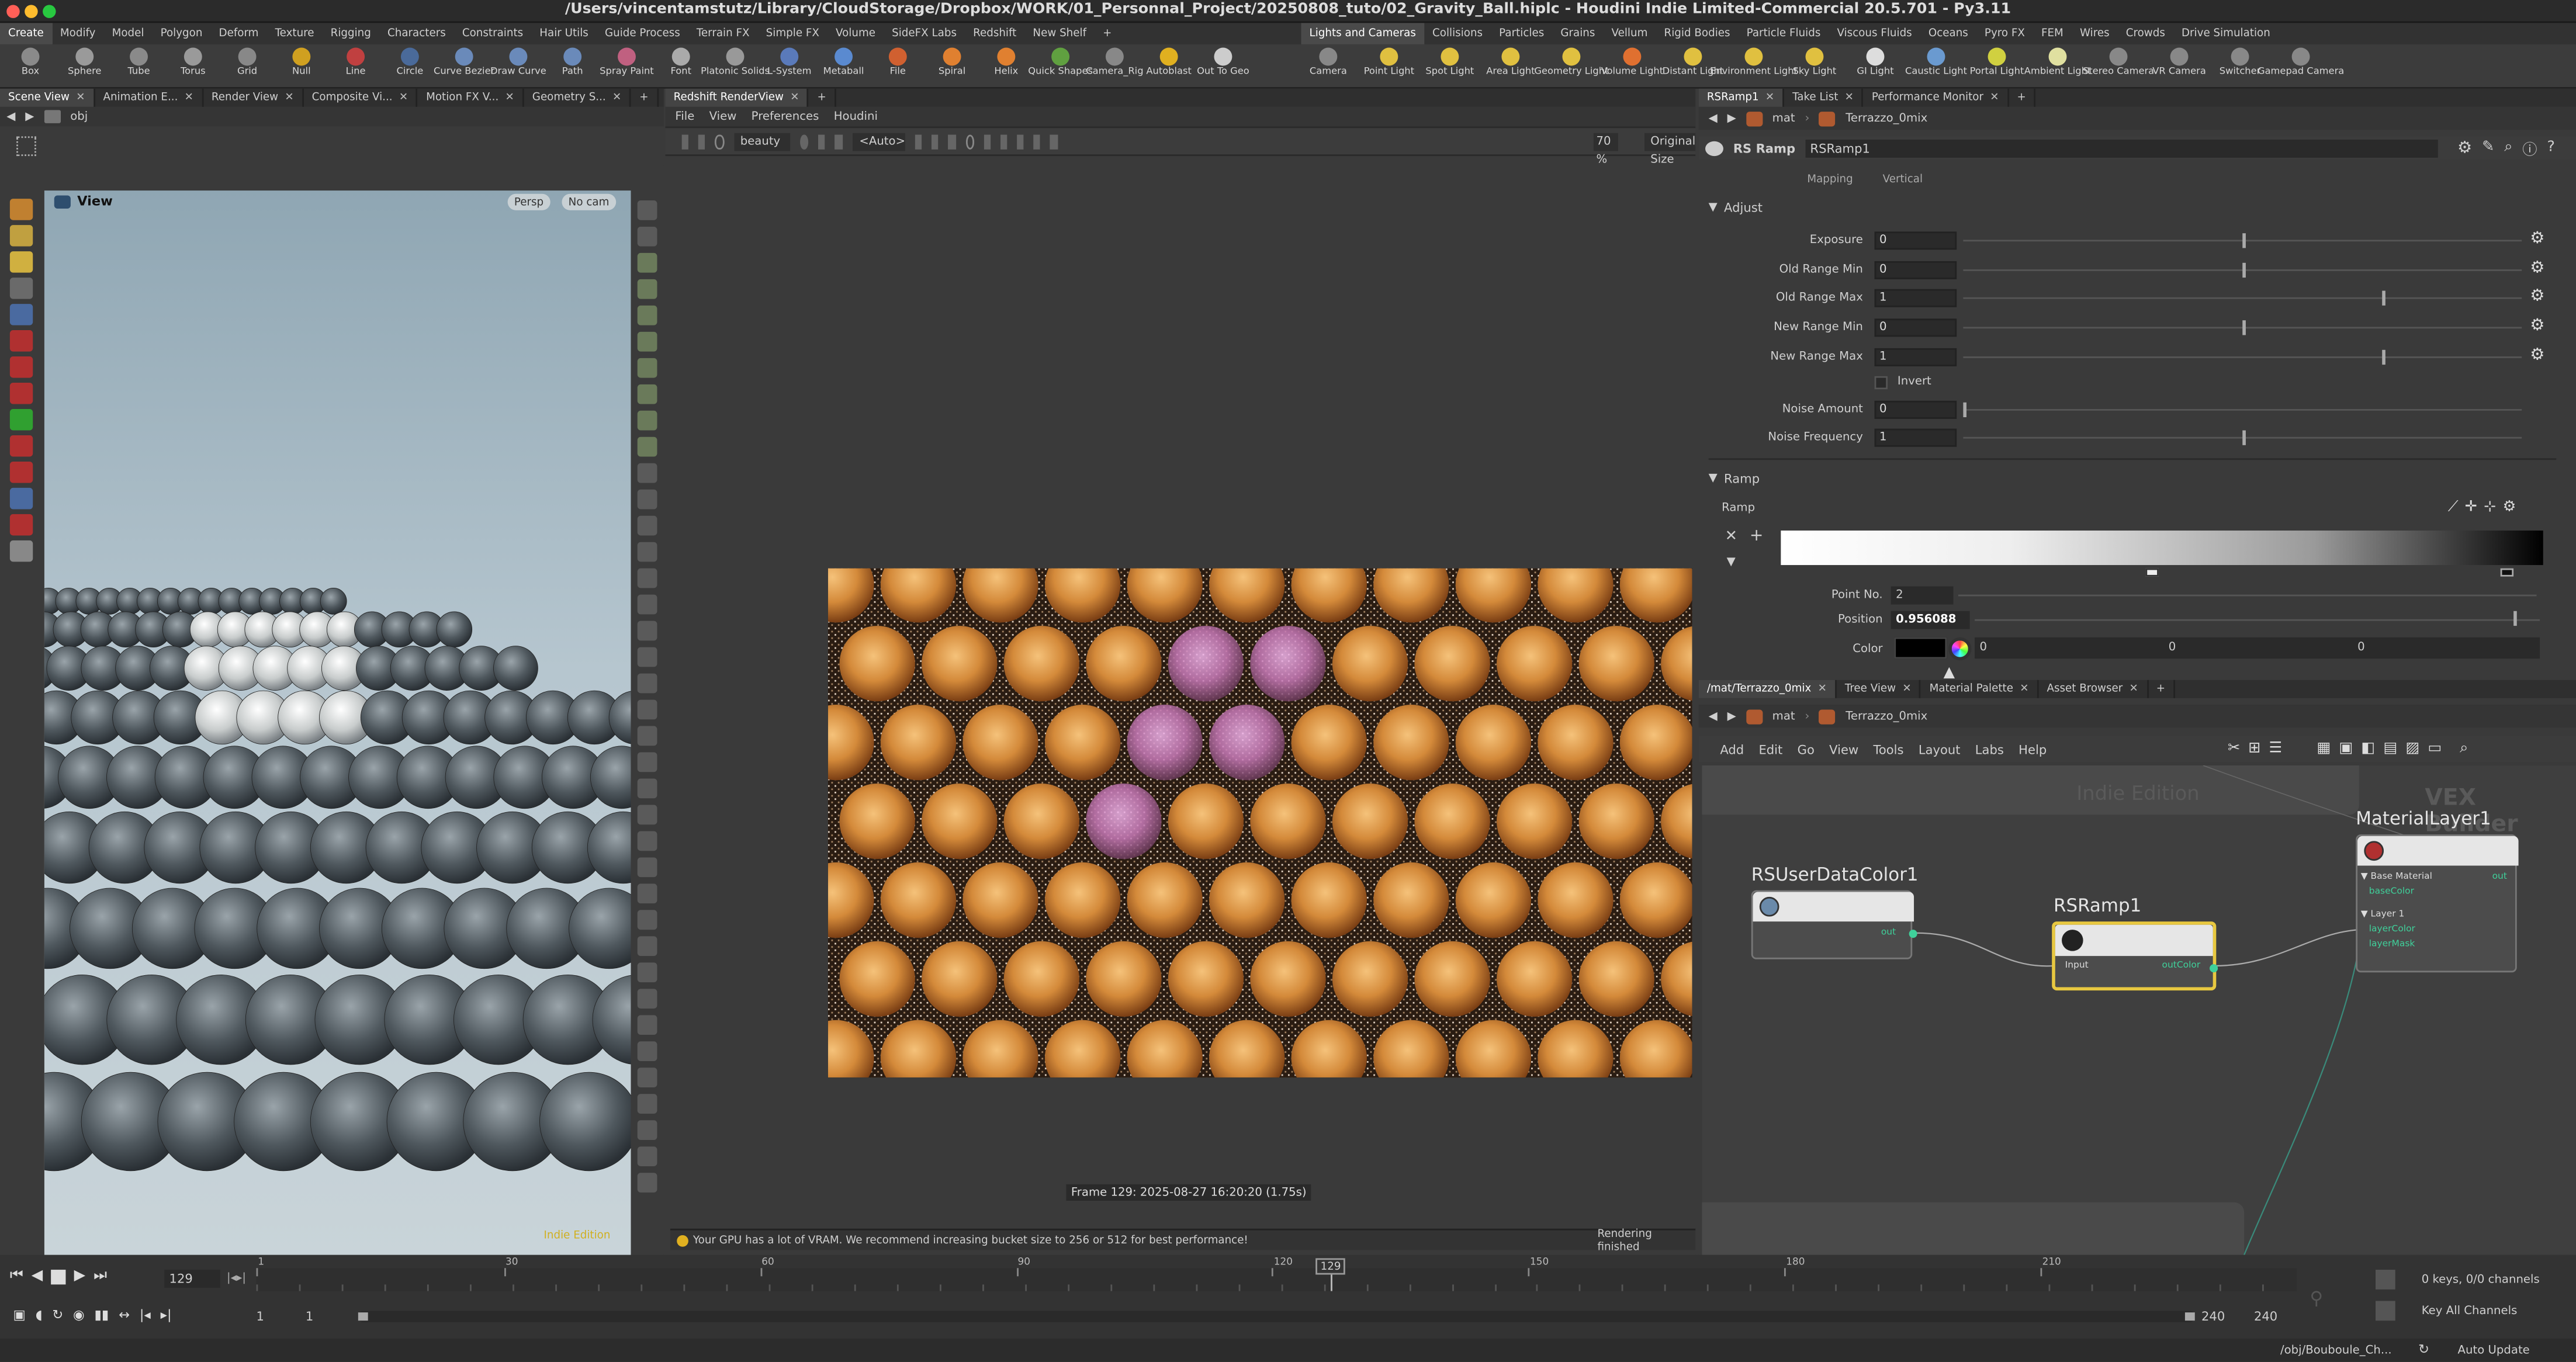 The width and height of the screenshot is (2576, 1362). What do you see at coordinates (128, 33) in the screenshot?
I see `shelf-tab-model: Model` at bounding box center [128, 33].